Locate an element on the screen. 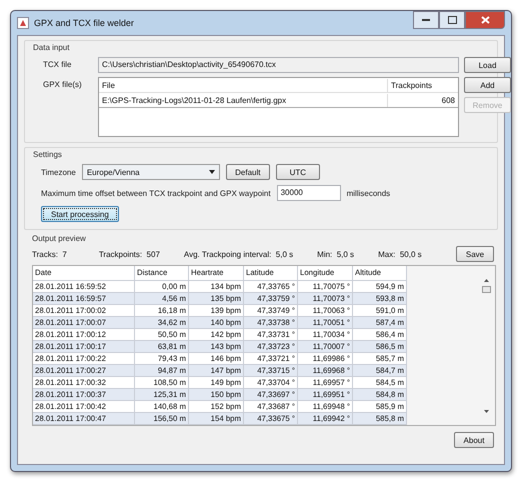 The width and height of the screenshot is (521, 480). maximize-icon is located at coordinates (452, 20).